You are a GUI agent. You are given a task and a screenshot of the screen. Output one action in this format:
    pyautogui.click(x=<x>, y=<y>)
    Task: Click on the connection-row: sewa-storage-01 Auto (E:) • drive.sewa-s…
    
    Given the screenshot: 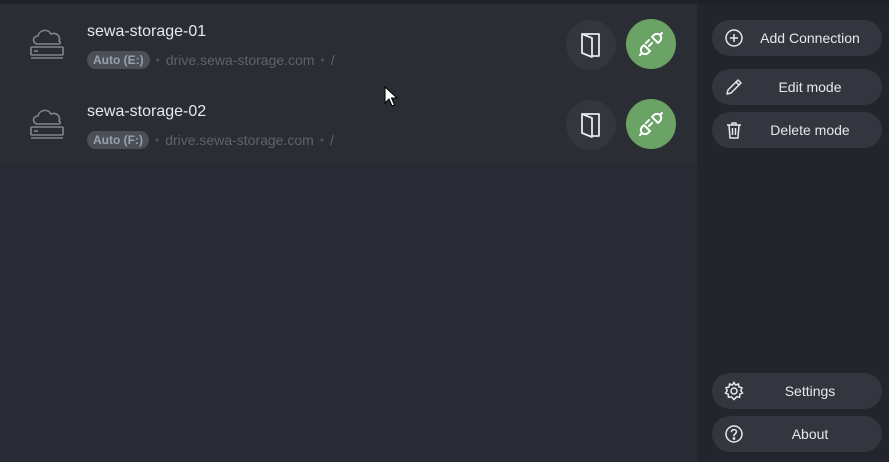 What is the action you would take?
    pyautogui.click(x=348, y=44)
    